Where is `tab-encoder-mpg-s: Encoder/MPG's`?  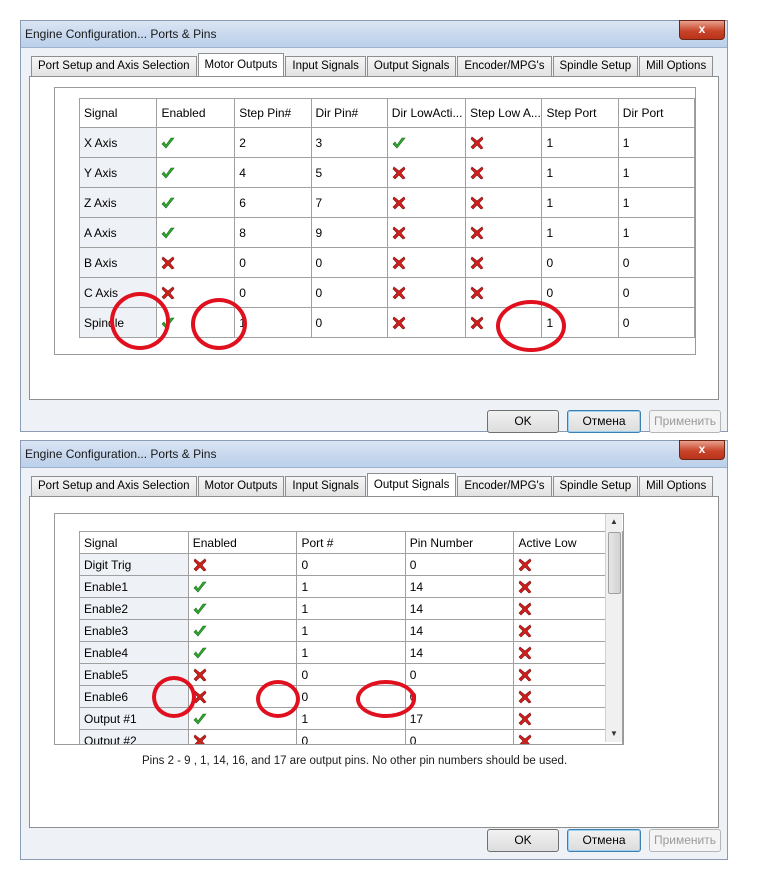 tab-encoder-mpg-s: Encoder/MPG's is located at coordinates (504, 486).